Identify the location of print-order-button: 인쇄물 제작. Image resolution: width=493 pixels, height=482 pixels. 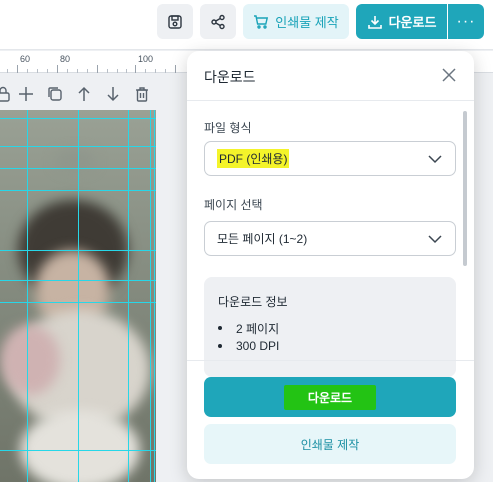
(296, 21).